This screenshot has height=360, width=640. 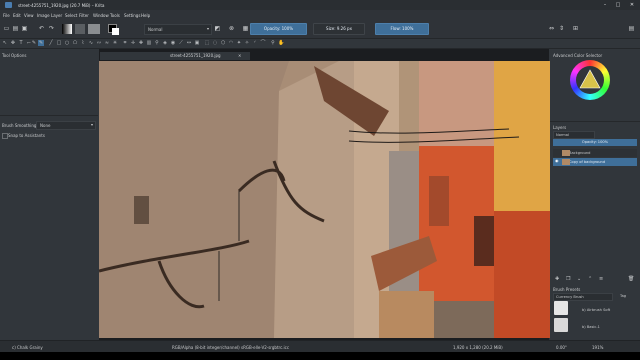 What do you see at coordinates (245, 28) in the screenshot?
I see `preserve-alpha-icon: ▦` at bounding box center [245, 28].